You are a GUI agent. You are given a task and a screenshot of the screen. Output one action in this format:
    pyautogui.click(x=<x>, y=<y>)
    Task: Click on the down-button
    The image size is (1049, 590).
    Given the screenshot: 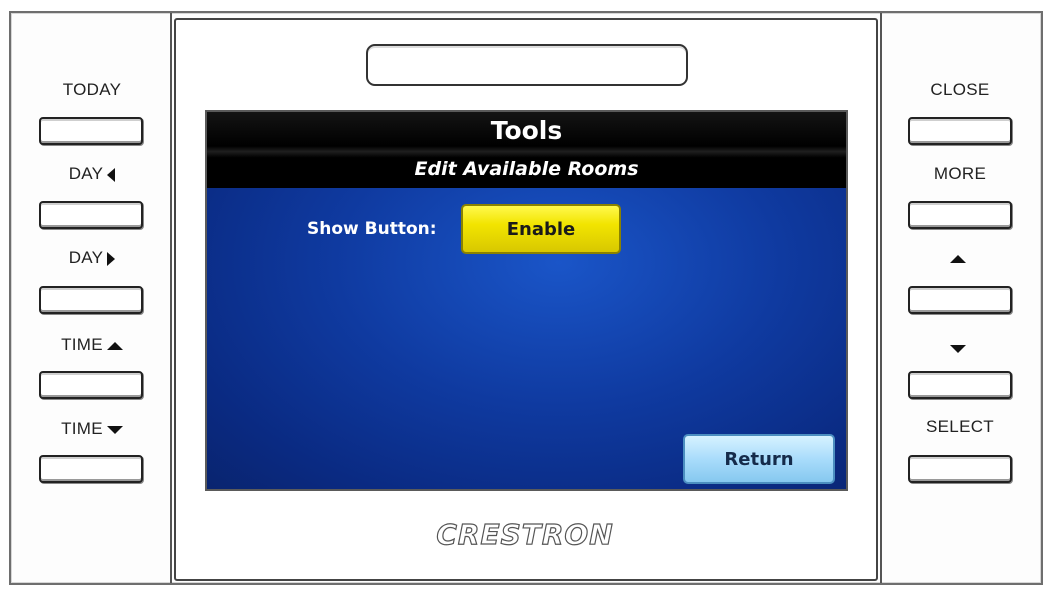 What is the action you would take?
    pyautogui.click(x=960, y=385)
    